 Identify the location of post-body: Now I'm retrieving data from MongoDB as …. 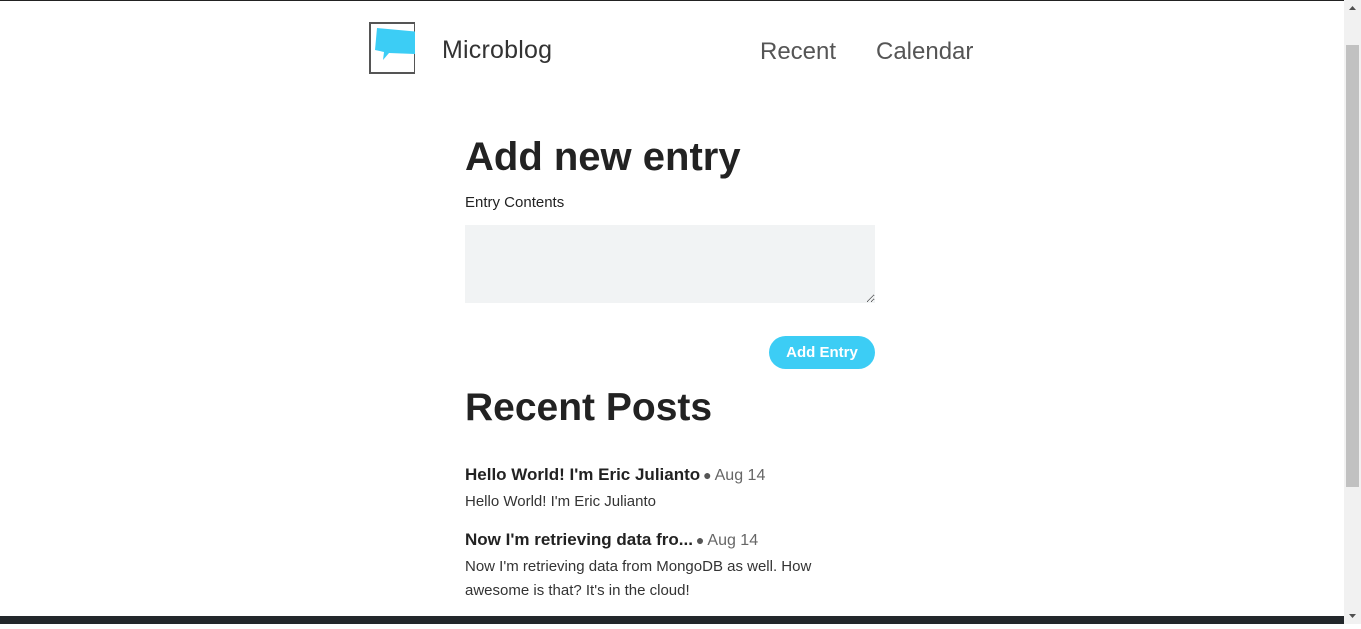
(638, 578).